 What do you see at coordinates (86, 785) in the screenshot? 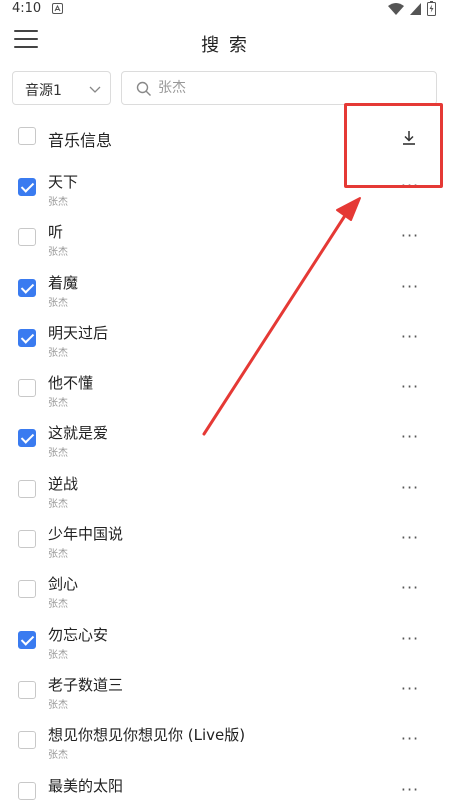
I see `song-title: 最美的太阳` at bounding box center [86, 785].